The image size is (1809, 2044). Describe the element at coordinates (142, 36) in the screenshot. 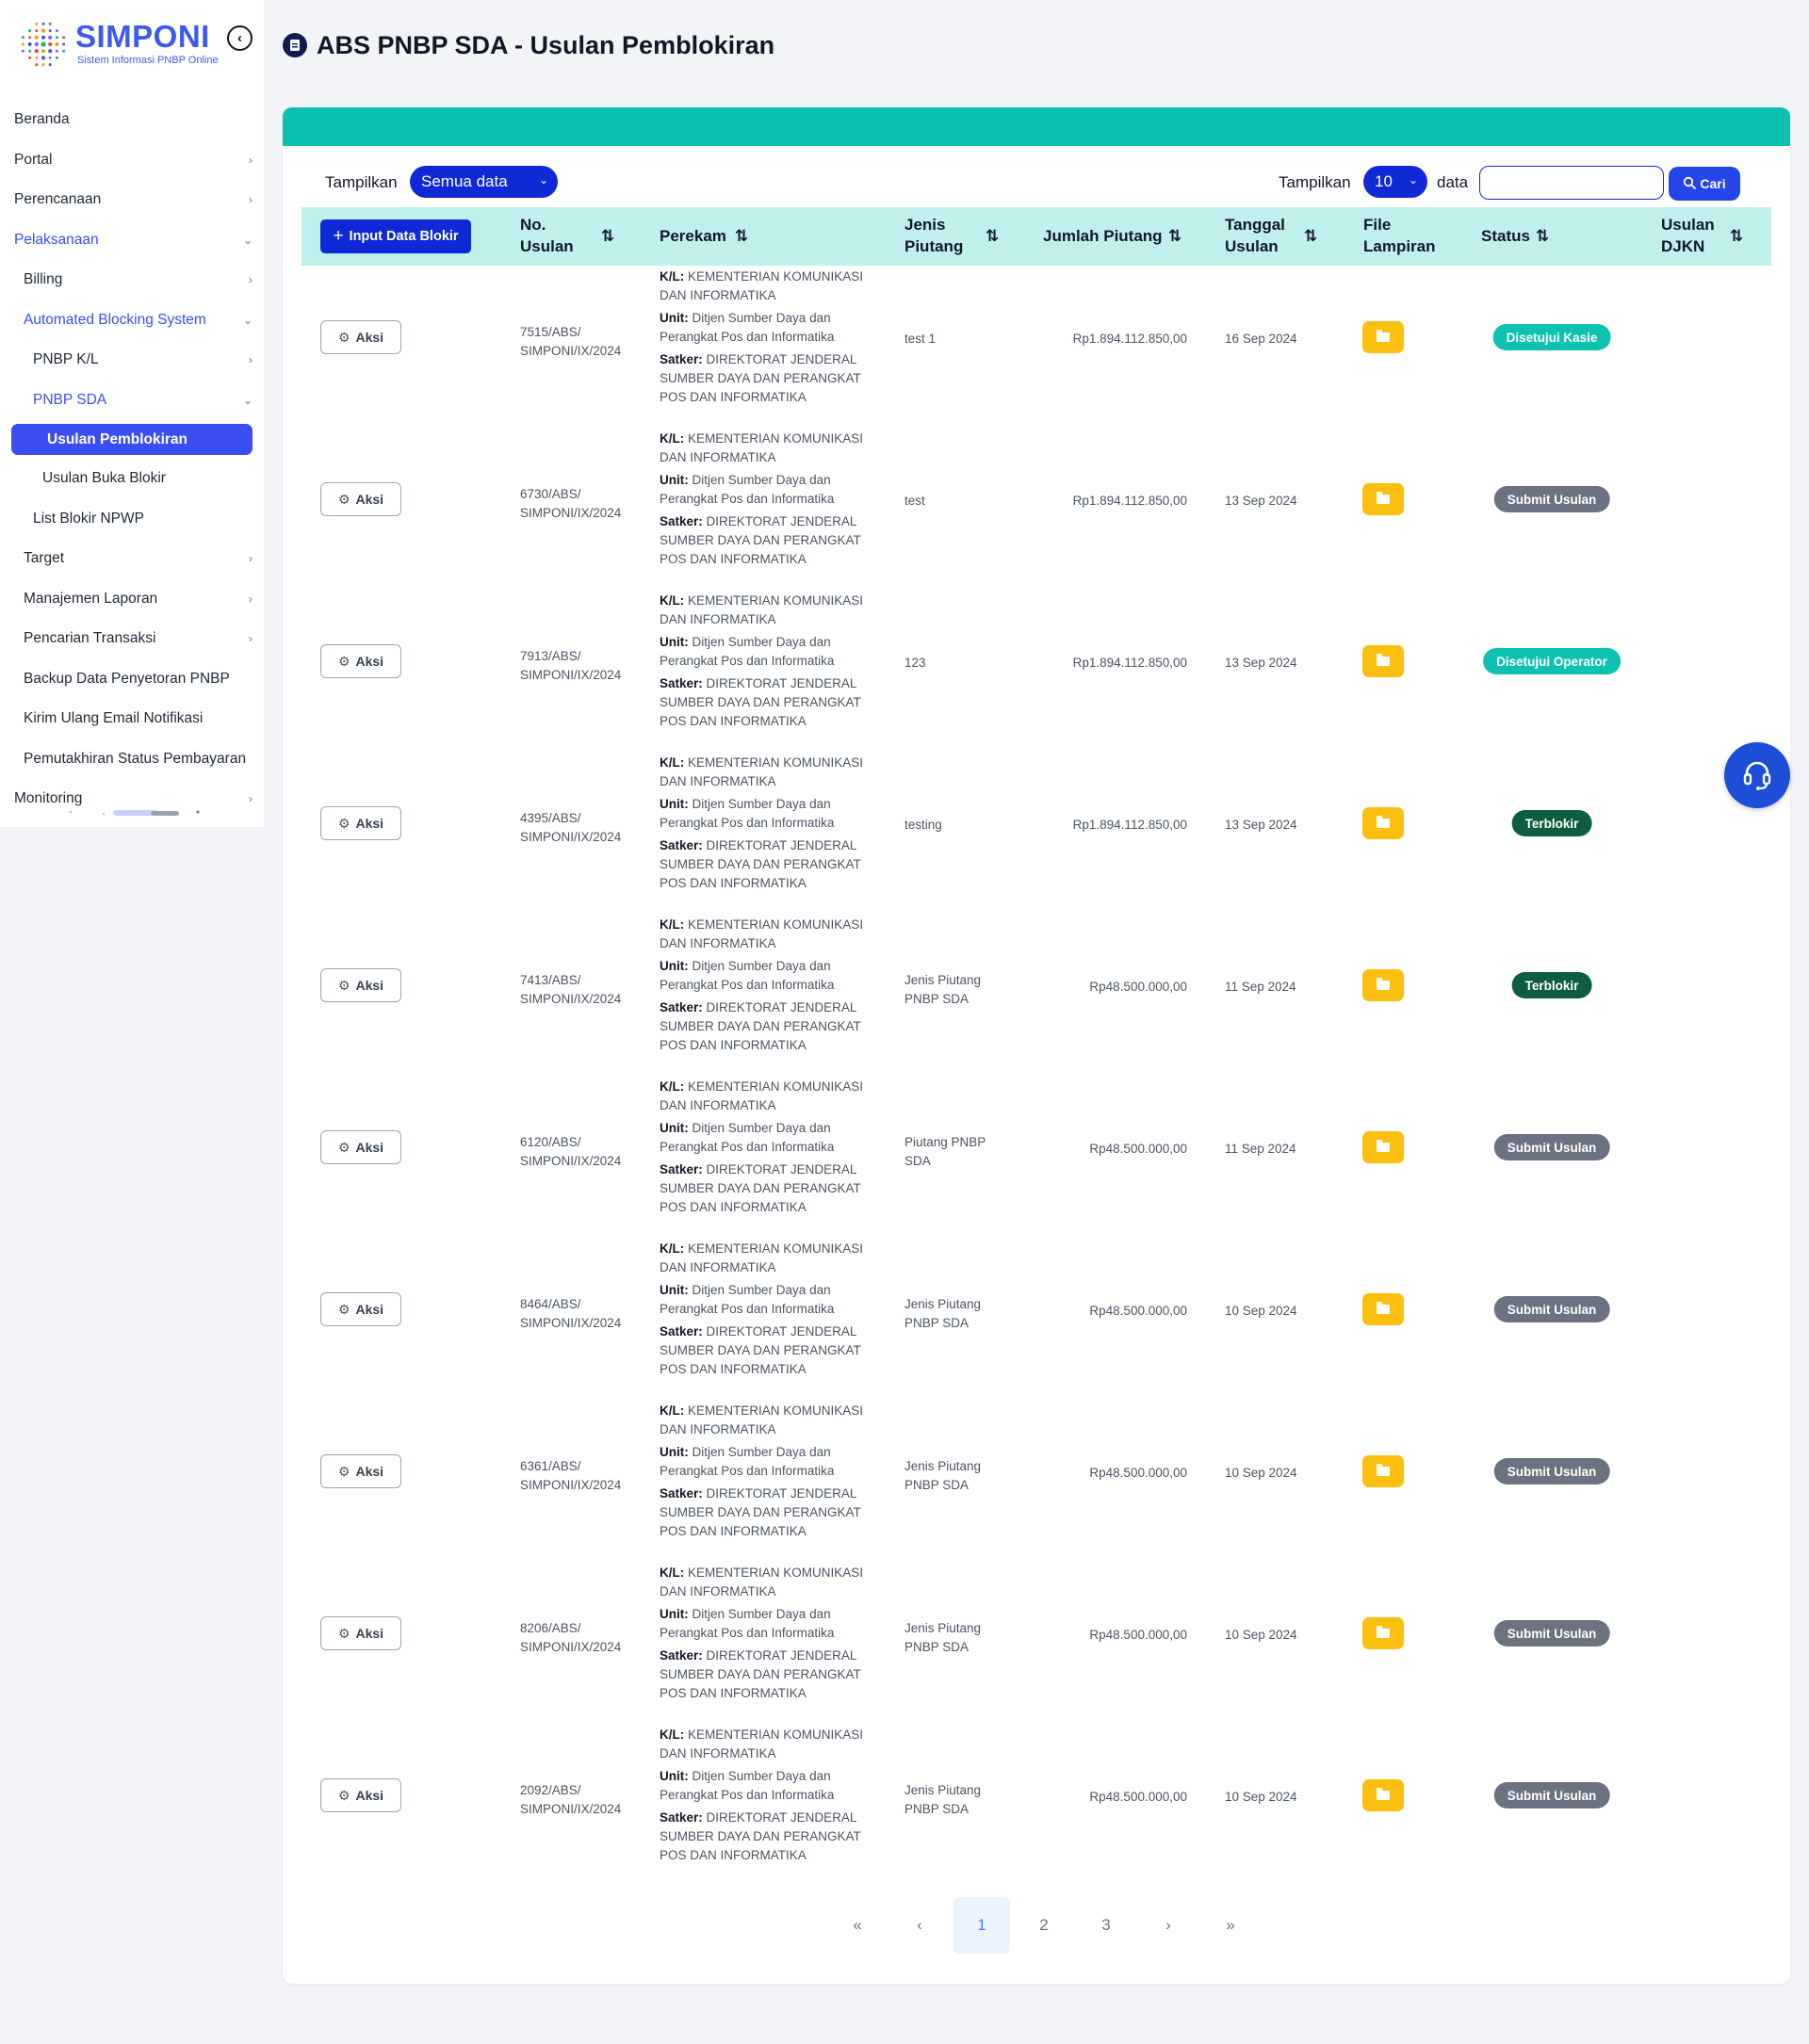

I see `brand-name: SIMPONI` at that location.